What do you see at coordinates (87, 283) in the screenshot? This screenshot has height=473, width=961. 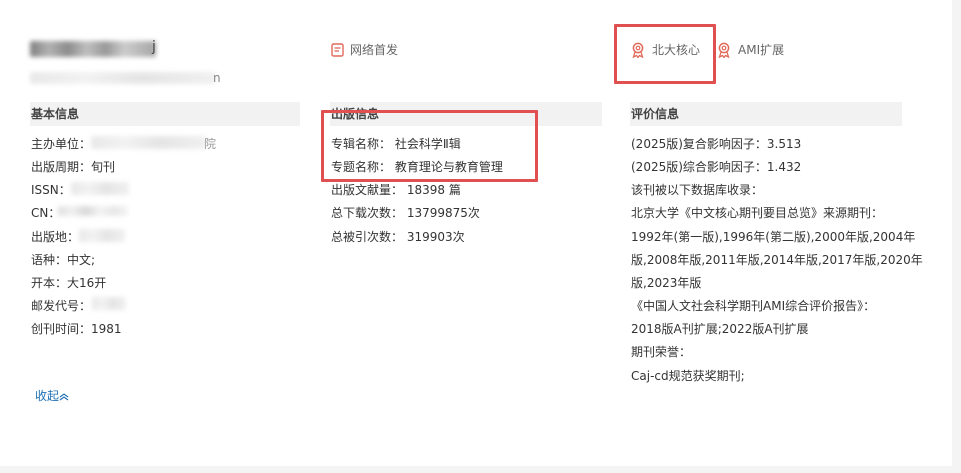 I see `format-value: 大16开` at bounding box center [87, 283].